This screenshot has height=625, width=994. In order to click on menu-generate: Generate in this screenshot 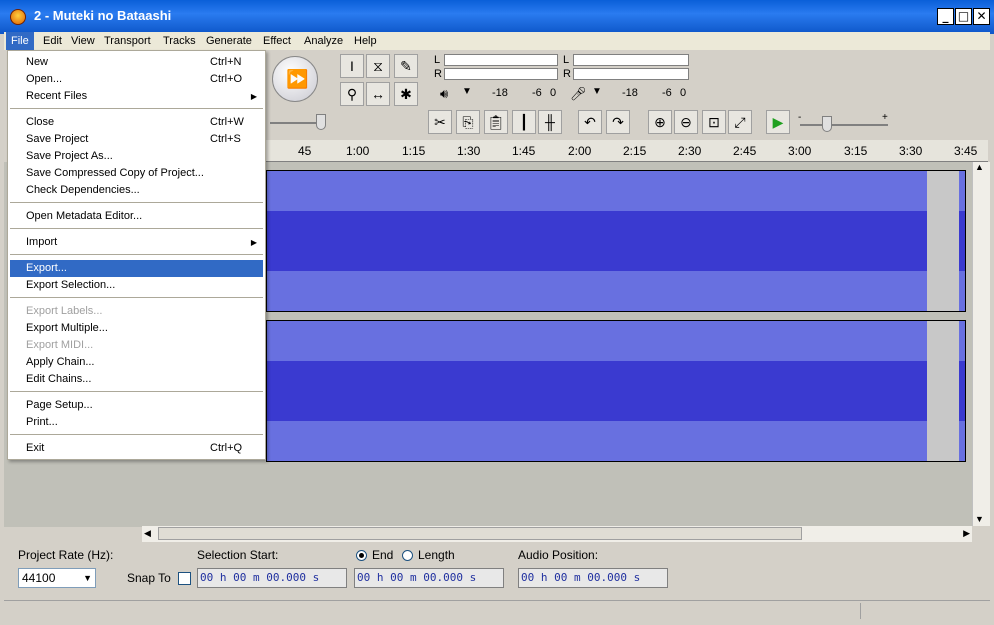, I will do `click(229, 41)`.